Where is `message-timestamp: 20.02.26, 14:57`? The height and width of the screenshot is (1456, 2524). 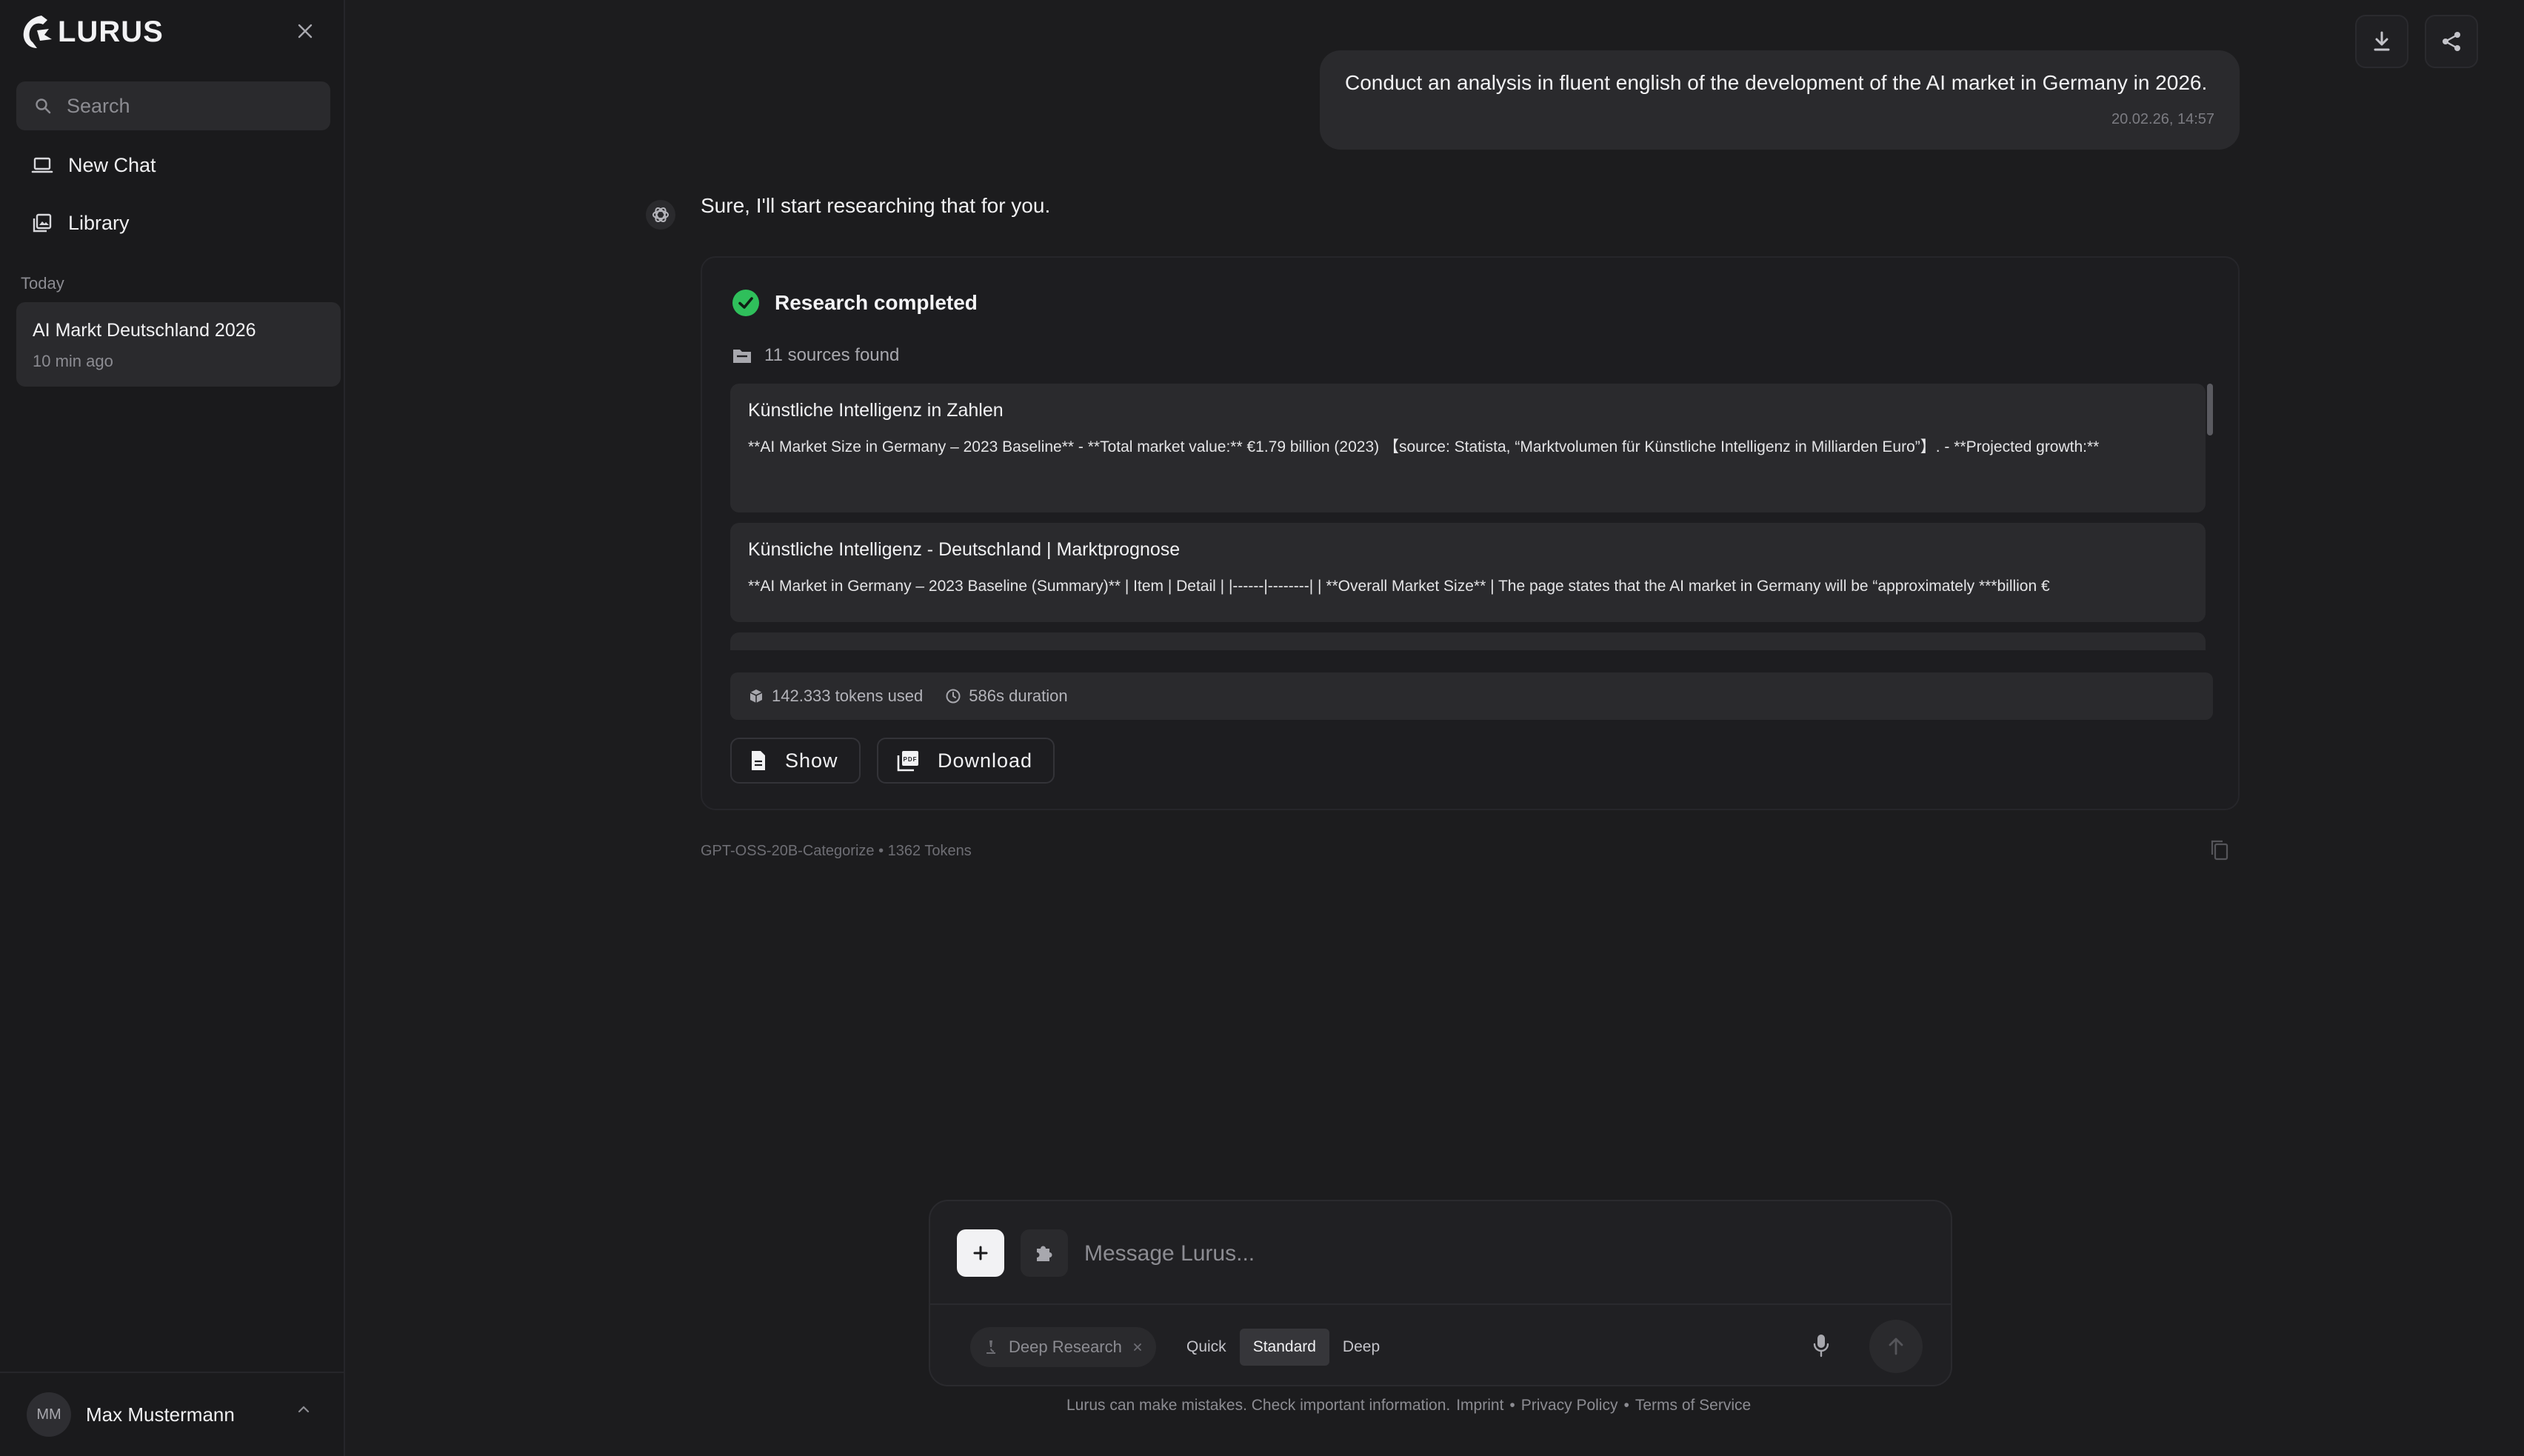
message-timestamp: 20.02.26, 14:57 is located at coordinates (2162, 119).